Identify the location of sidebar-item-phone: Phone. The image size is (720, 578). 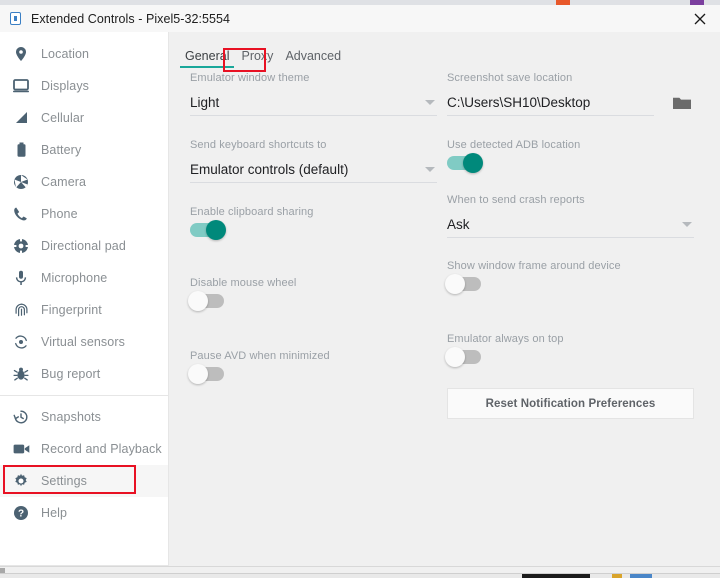
(84, 214).